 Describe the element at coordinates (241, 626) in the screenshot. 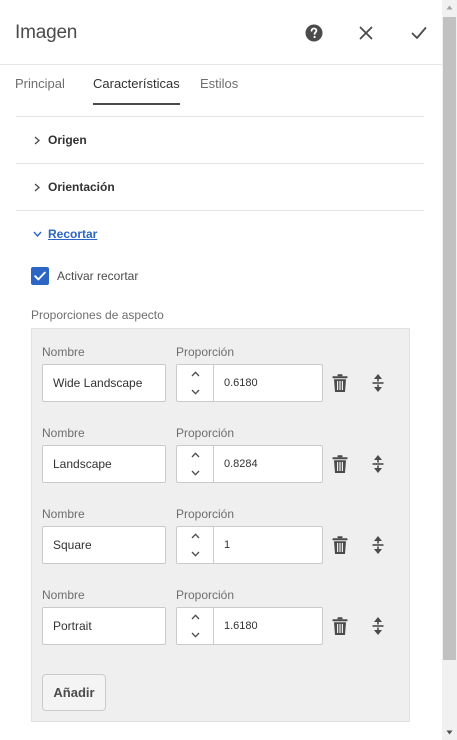

I see `ratio-input: 1.6180` at that location.